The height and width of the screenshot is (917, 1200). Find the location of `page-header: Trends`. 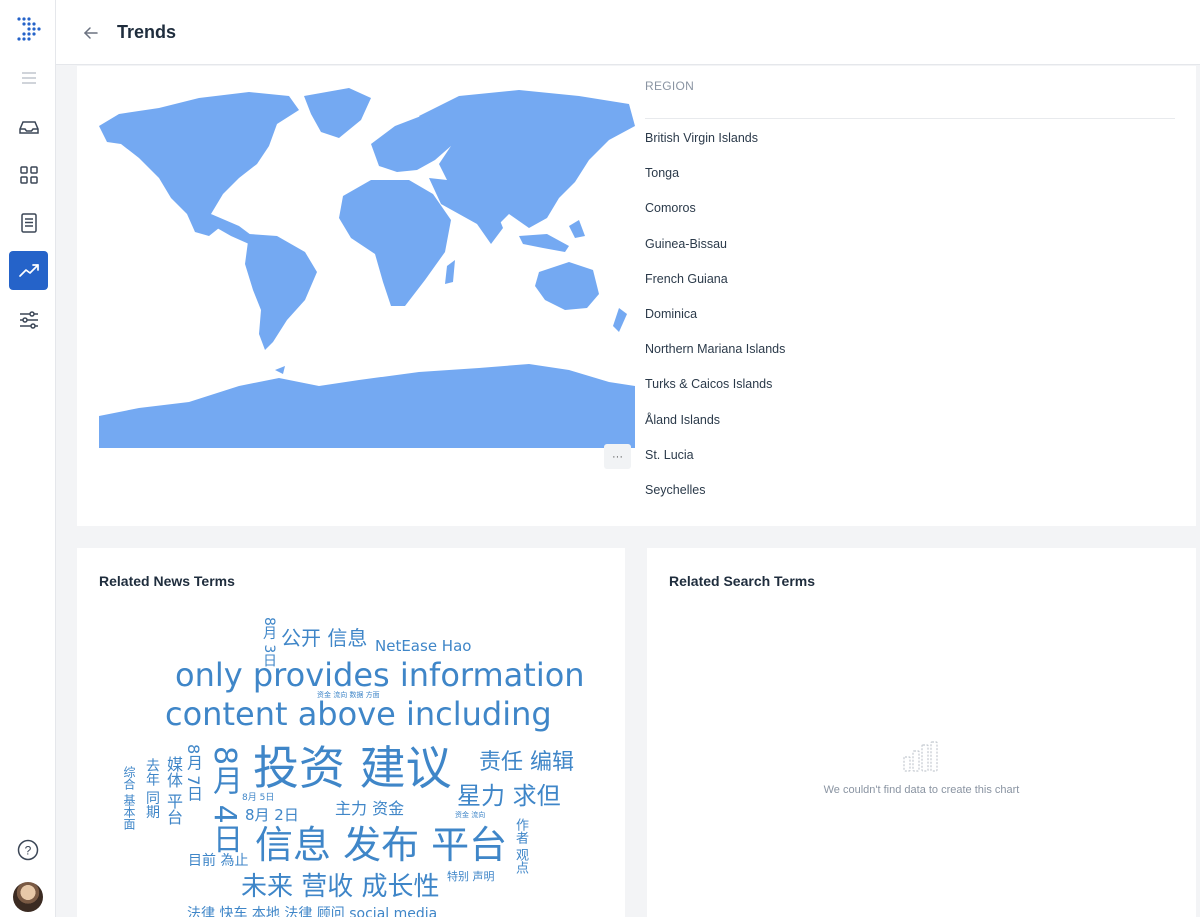

page-header: Trends is located at coordinates (628, 32).